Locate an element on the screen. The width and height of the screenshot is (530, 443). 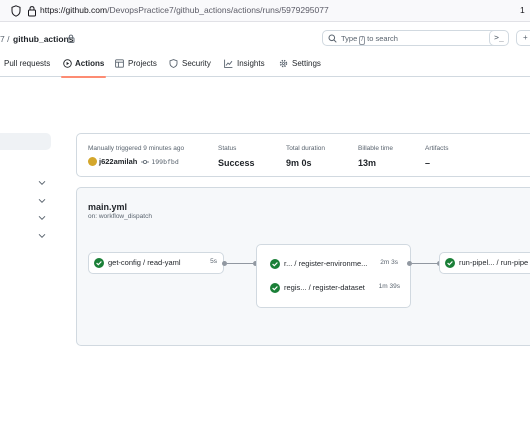
workflow-file-name: main.yml is located at coordinates (108, 207).